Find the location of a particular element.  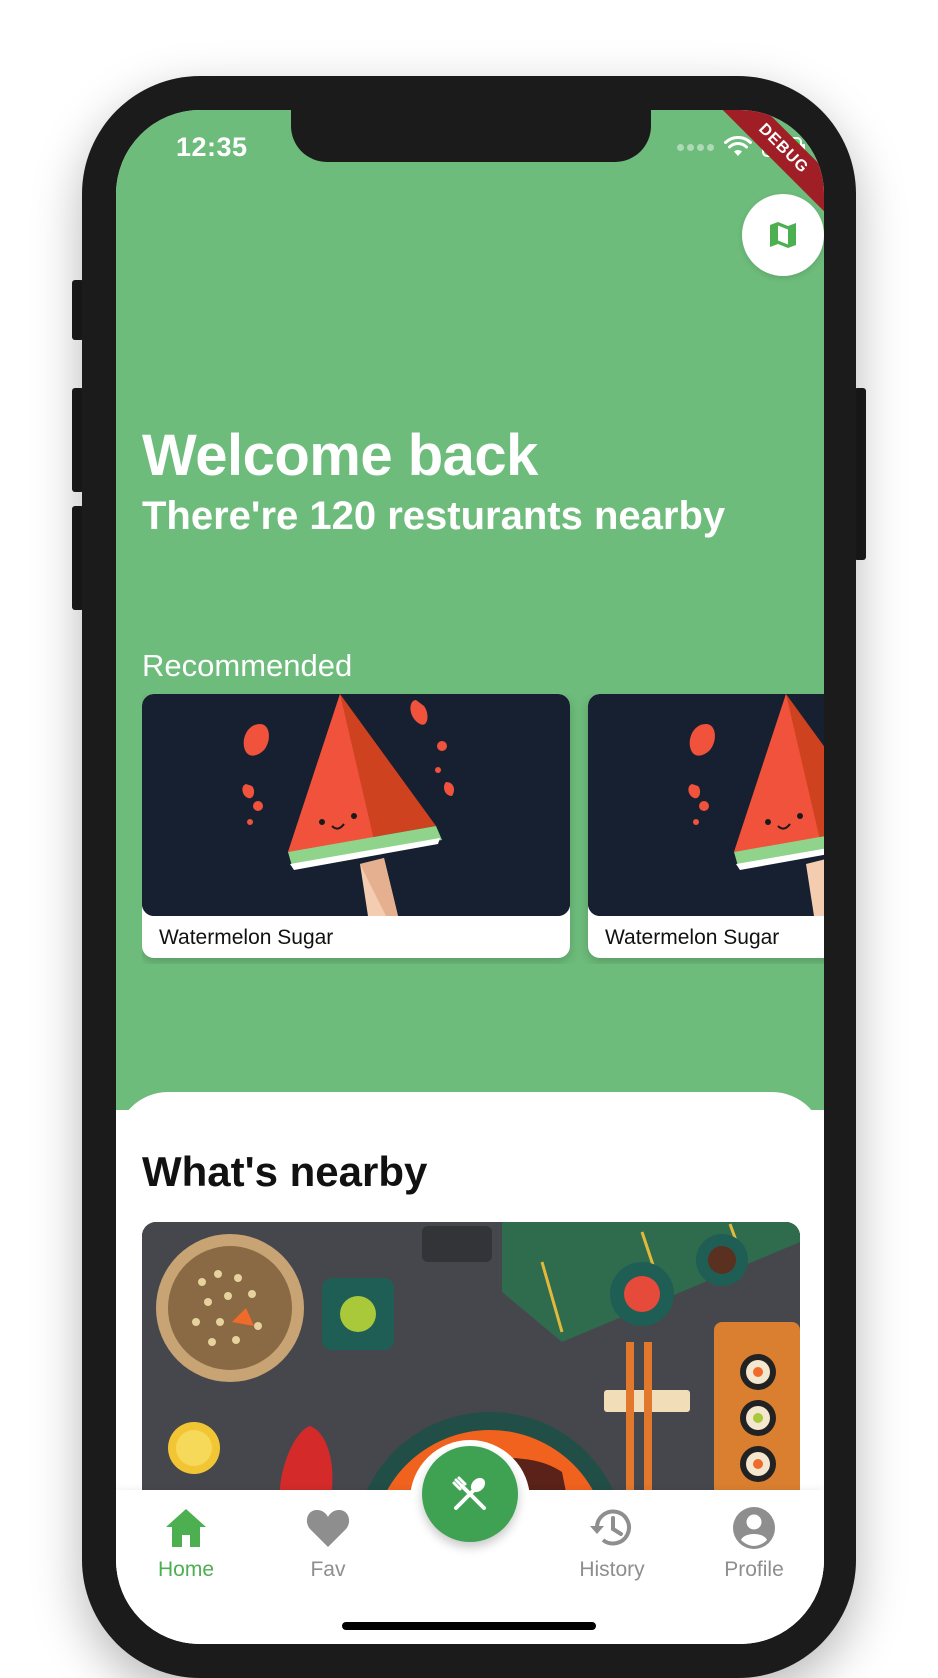

map-icon is located at coordinates (783, 235).